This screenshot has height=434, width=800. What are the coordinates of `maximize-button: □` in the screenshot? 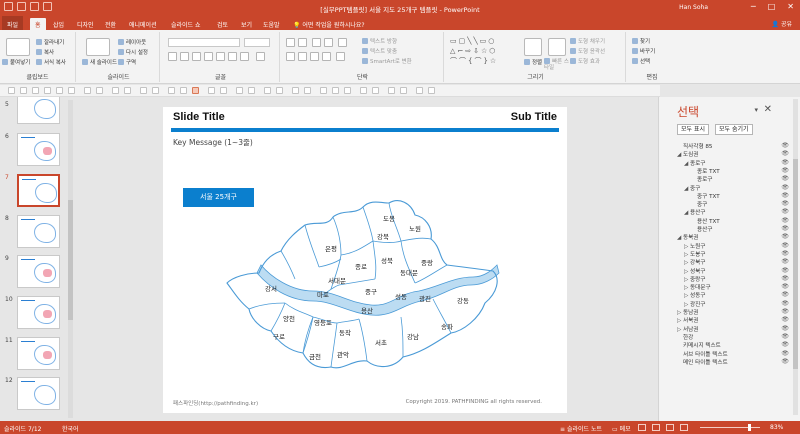 It's located at (772, 7).